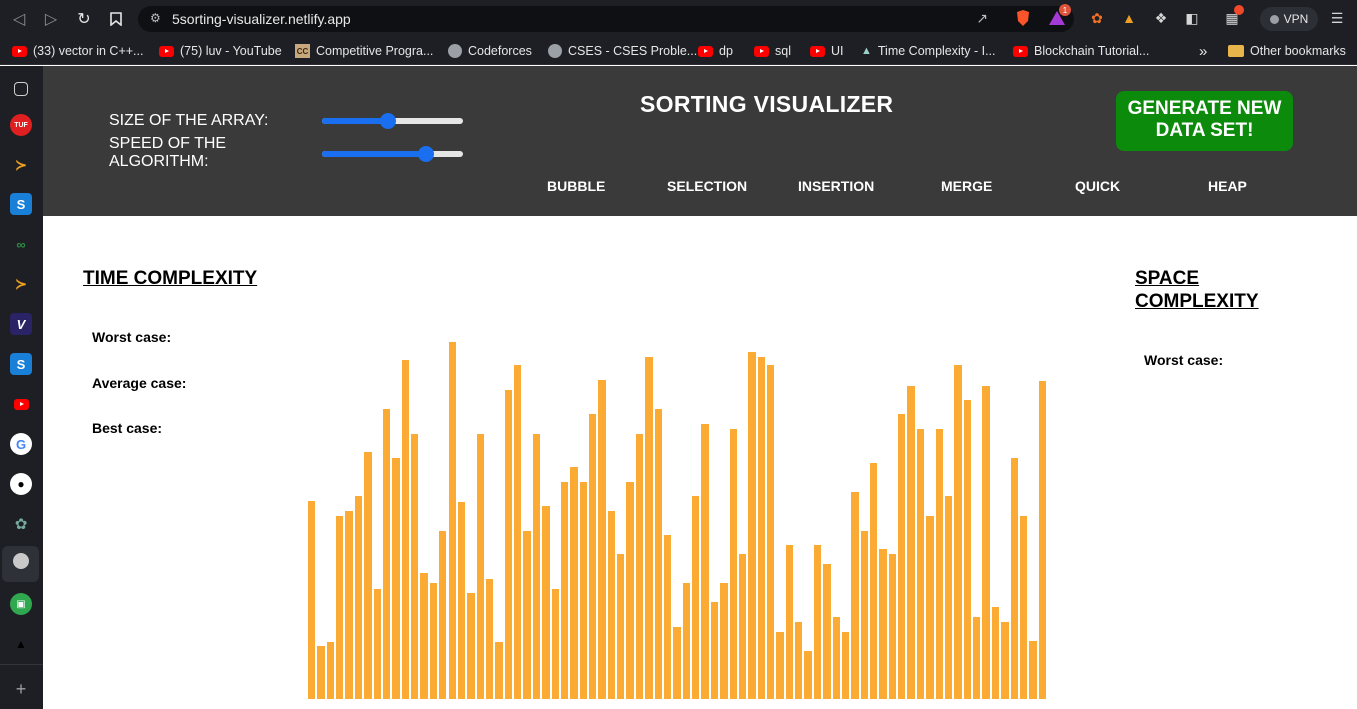 The width and height of the screenshot is (1357, 709). I want to click on leetcode-alt-icon: ≻, so click(21, 284).